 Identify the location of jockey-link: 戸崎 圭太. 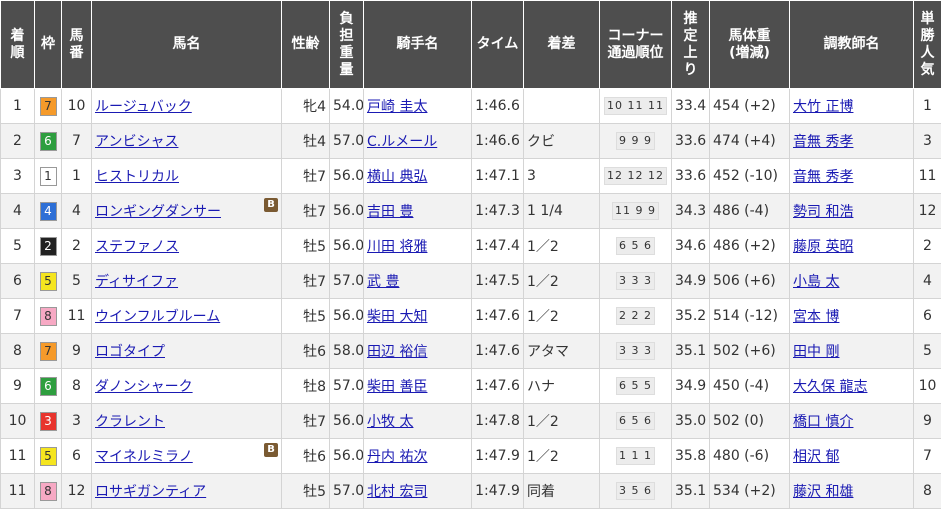
(397, 107).